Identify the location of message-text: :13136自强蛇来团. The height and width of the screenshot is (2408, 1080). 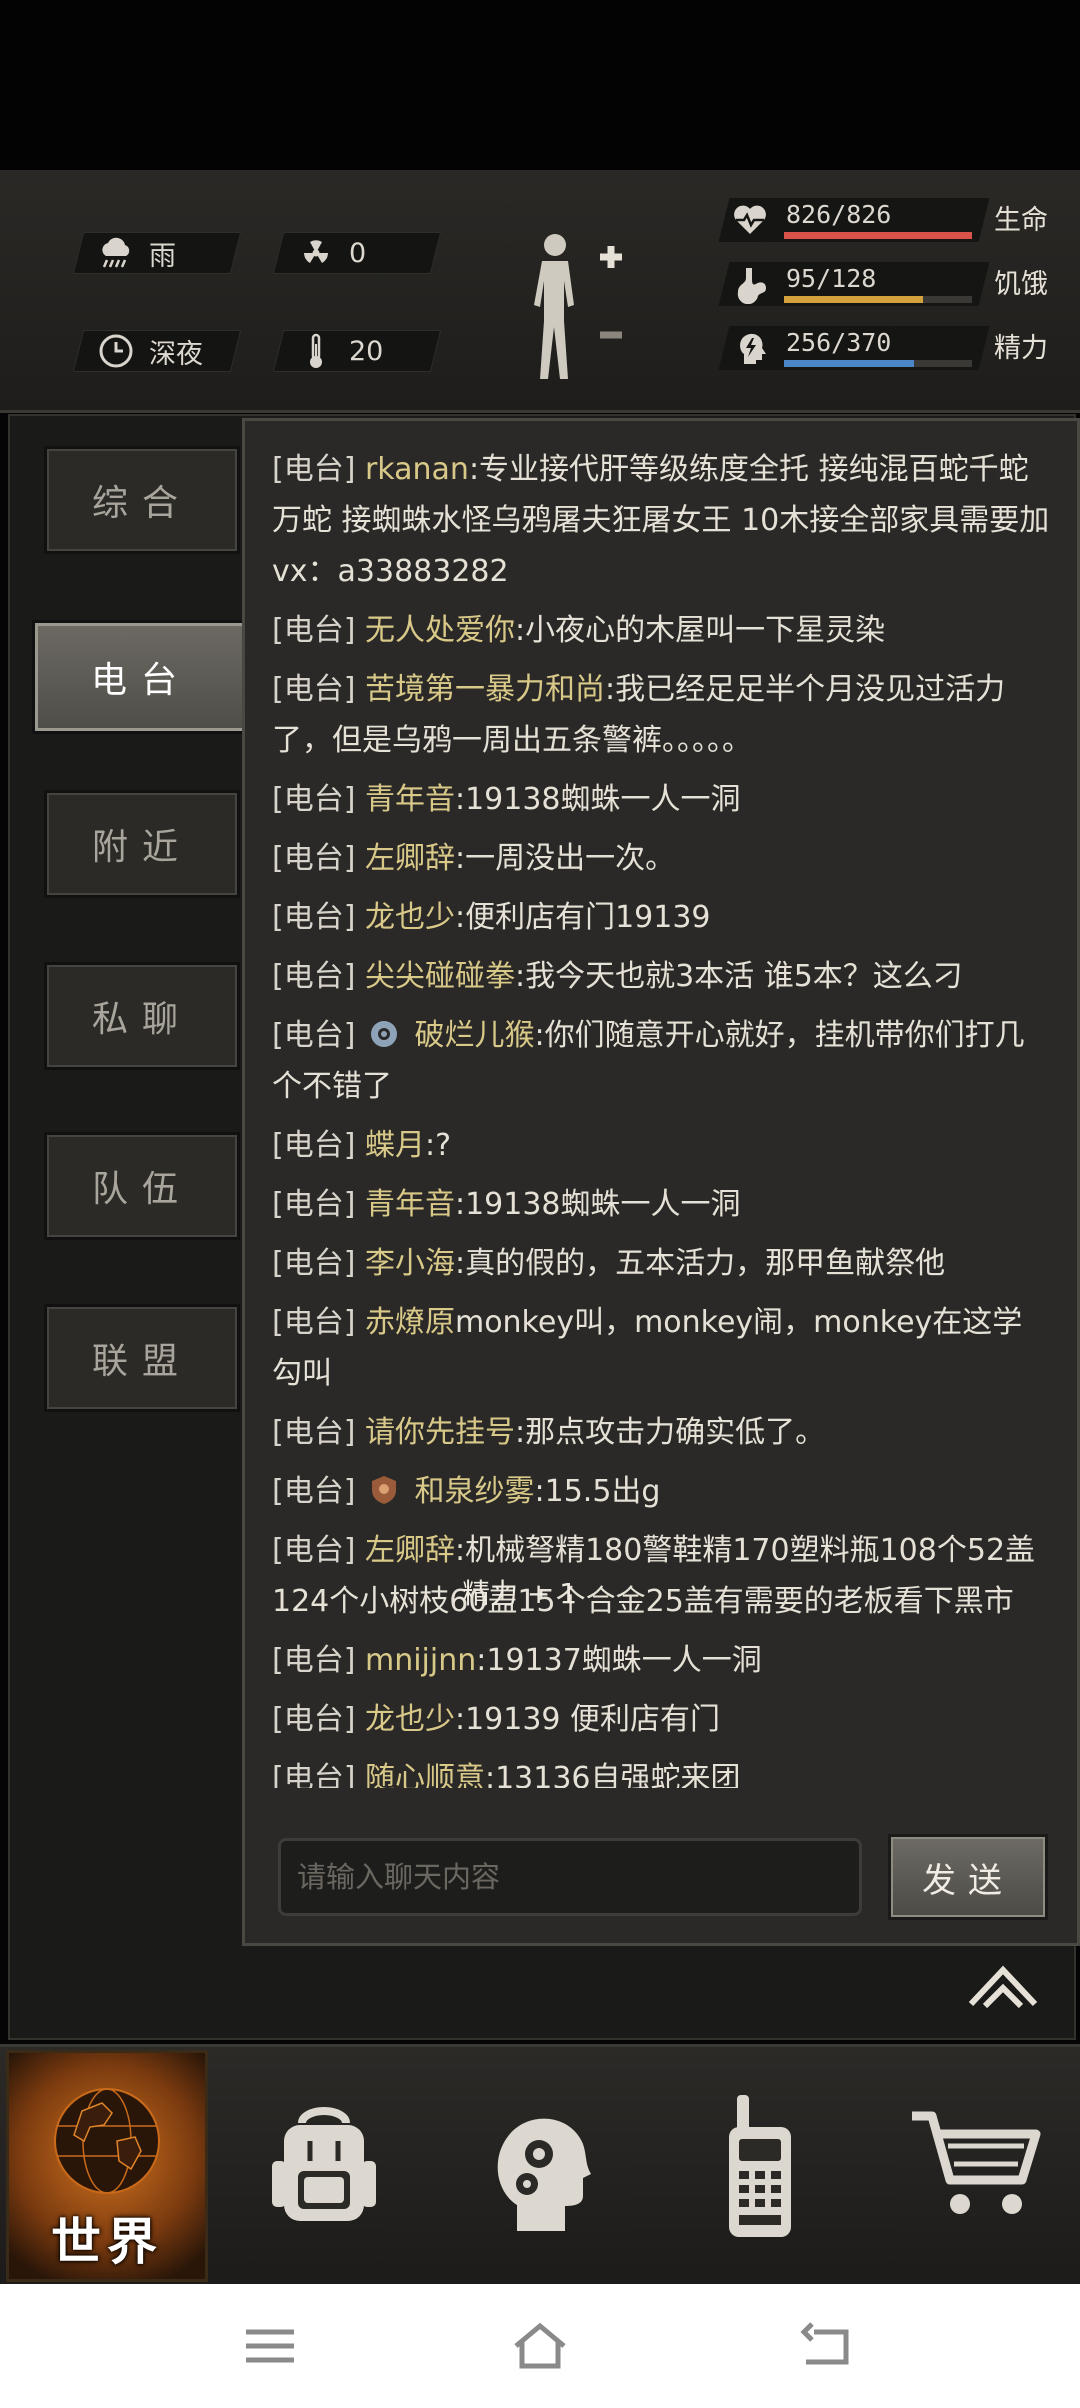
(612, 1774).